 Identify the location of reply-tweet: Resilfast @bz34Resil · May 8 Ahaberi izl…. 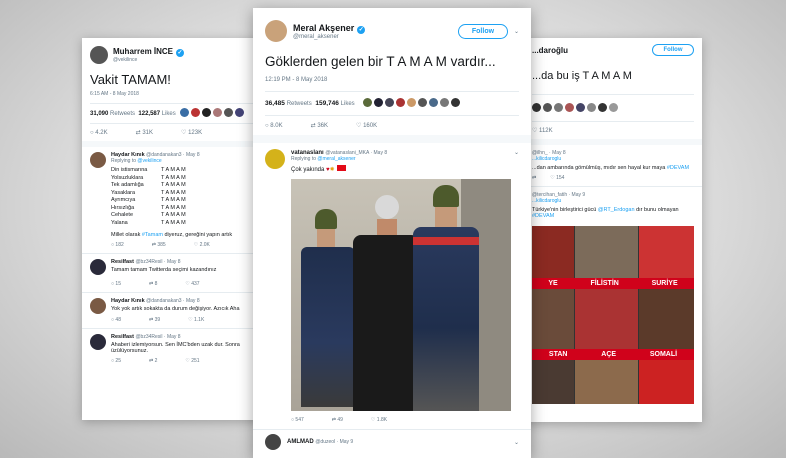
(177, 349).